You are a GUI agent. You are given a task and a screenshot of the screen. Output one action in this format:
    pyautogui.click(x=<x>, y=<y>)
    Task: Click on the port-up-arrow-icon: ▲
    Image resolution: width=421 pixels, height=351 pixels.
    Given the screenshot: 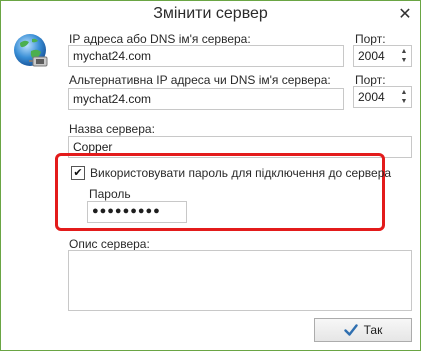 What is the action you would take?
    pyautogui.click(x=404, y=51)
    